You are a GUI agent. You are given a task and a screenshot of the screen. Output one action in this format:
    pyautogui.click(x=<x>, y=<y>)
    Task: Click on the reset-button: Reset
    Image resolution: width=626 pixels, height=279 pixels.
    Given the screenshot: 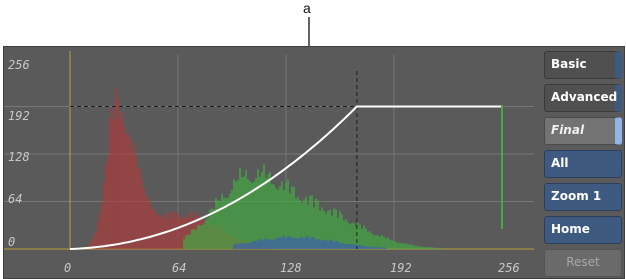 What is the action you would take?
    pyautogui.click(x=583, y=263)
    